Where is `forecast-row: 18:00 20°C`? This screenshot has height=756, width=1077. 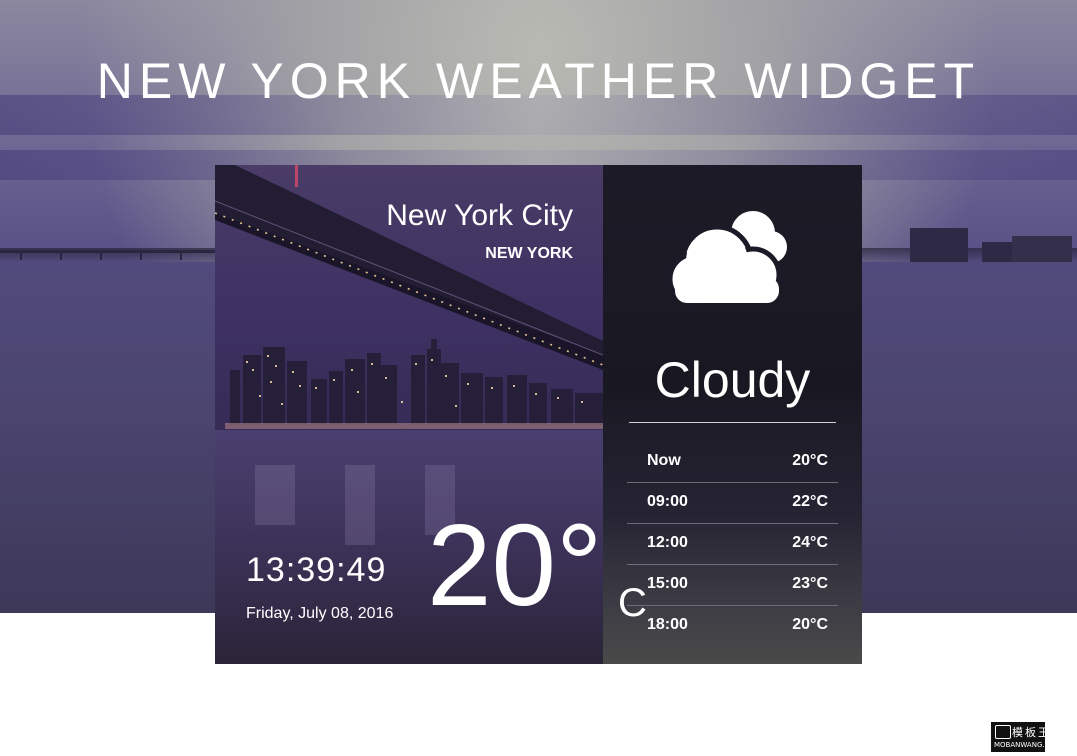
forecast-row: 18:00 20°C is located at coordinates (732, 626).